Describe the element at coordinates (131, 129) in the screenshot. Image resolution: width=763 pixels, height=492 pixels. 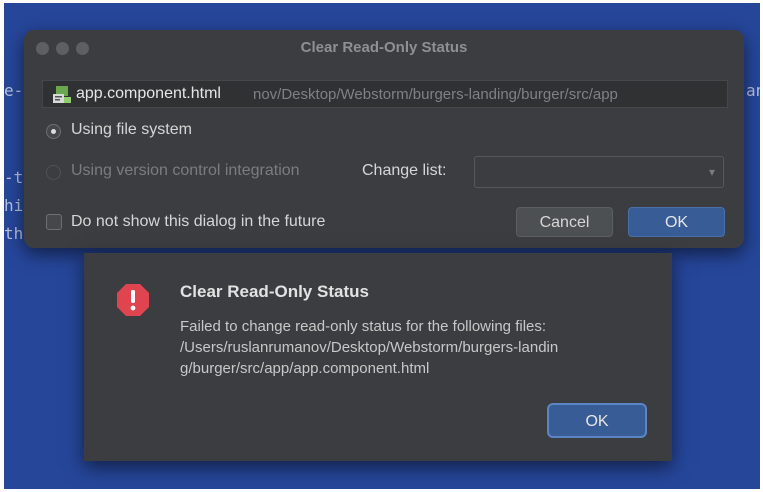
I see `file-system-label: Using file system` at that location.